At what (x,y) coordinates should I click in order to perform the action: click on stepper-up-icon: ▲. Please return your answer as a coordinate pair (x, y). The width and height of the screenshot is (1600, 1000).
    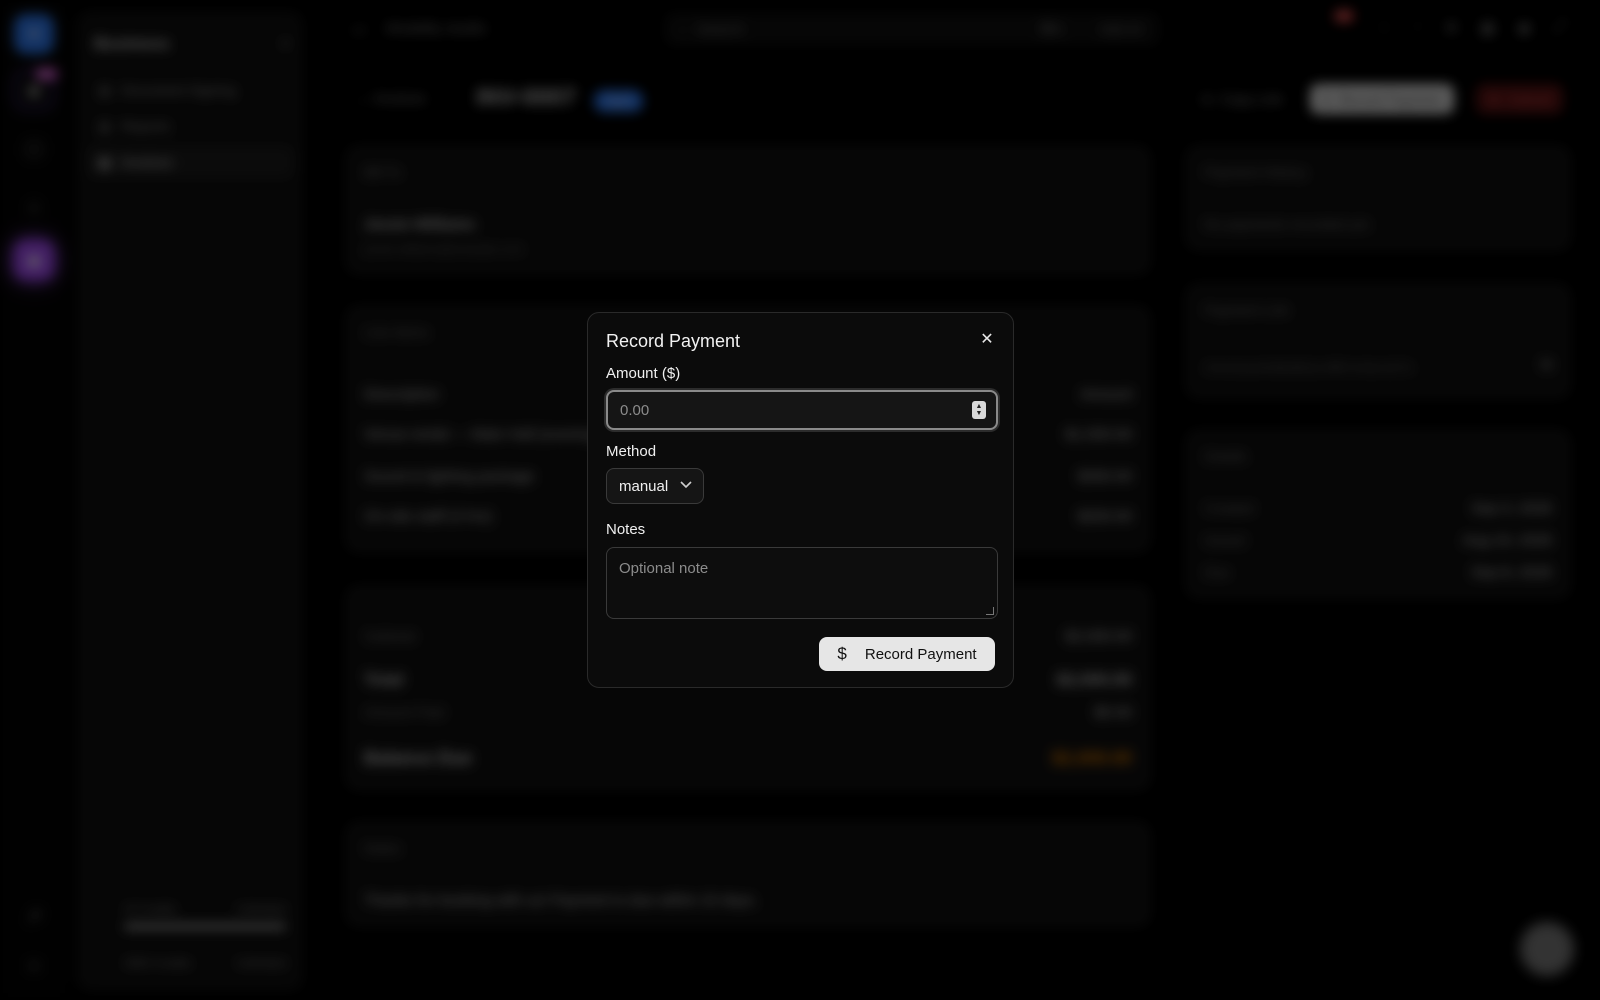
    Looking at the image, I should click on (979, 406).